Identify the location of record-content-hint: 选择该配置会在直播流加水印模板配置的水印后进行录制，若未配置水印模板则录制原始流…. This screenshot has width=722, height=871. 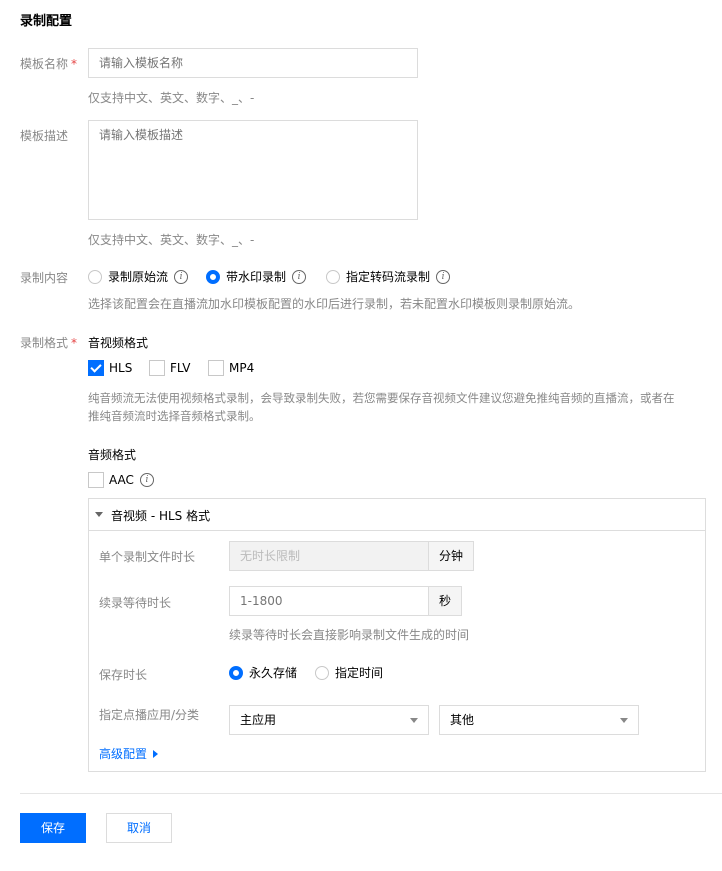
(334, 304).